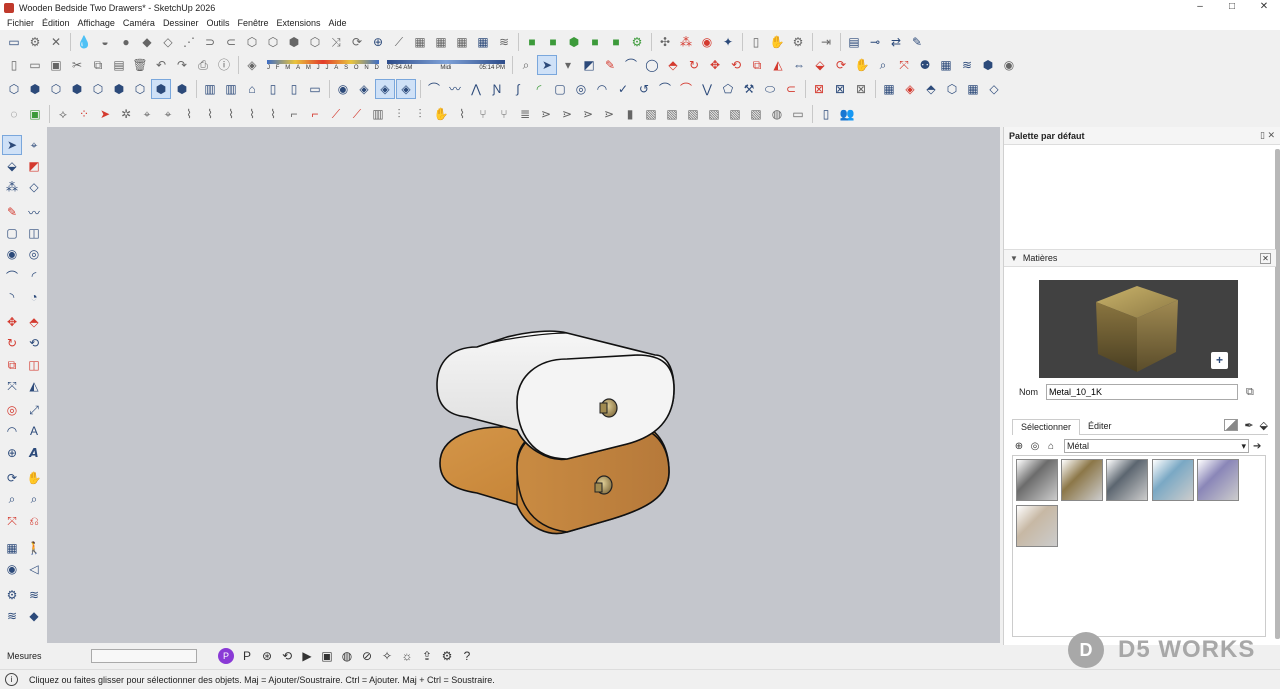  I want to click on component-shield-icon: ⬢, so click(574, 42).